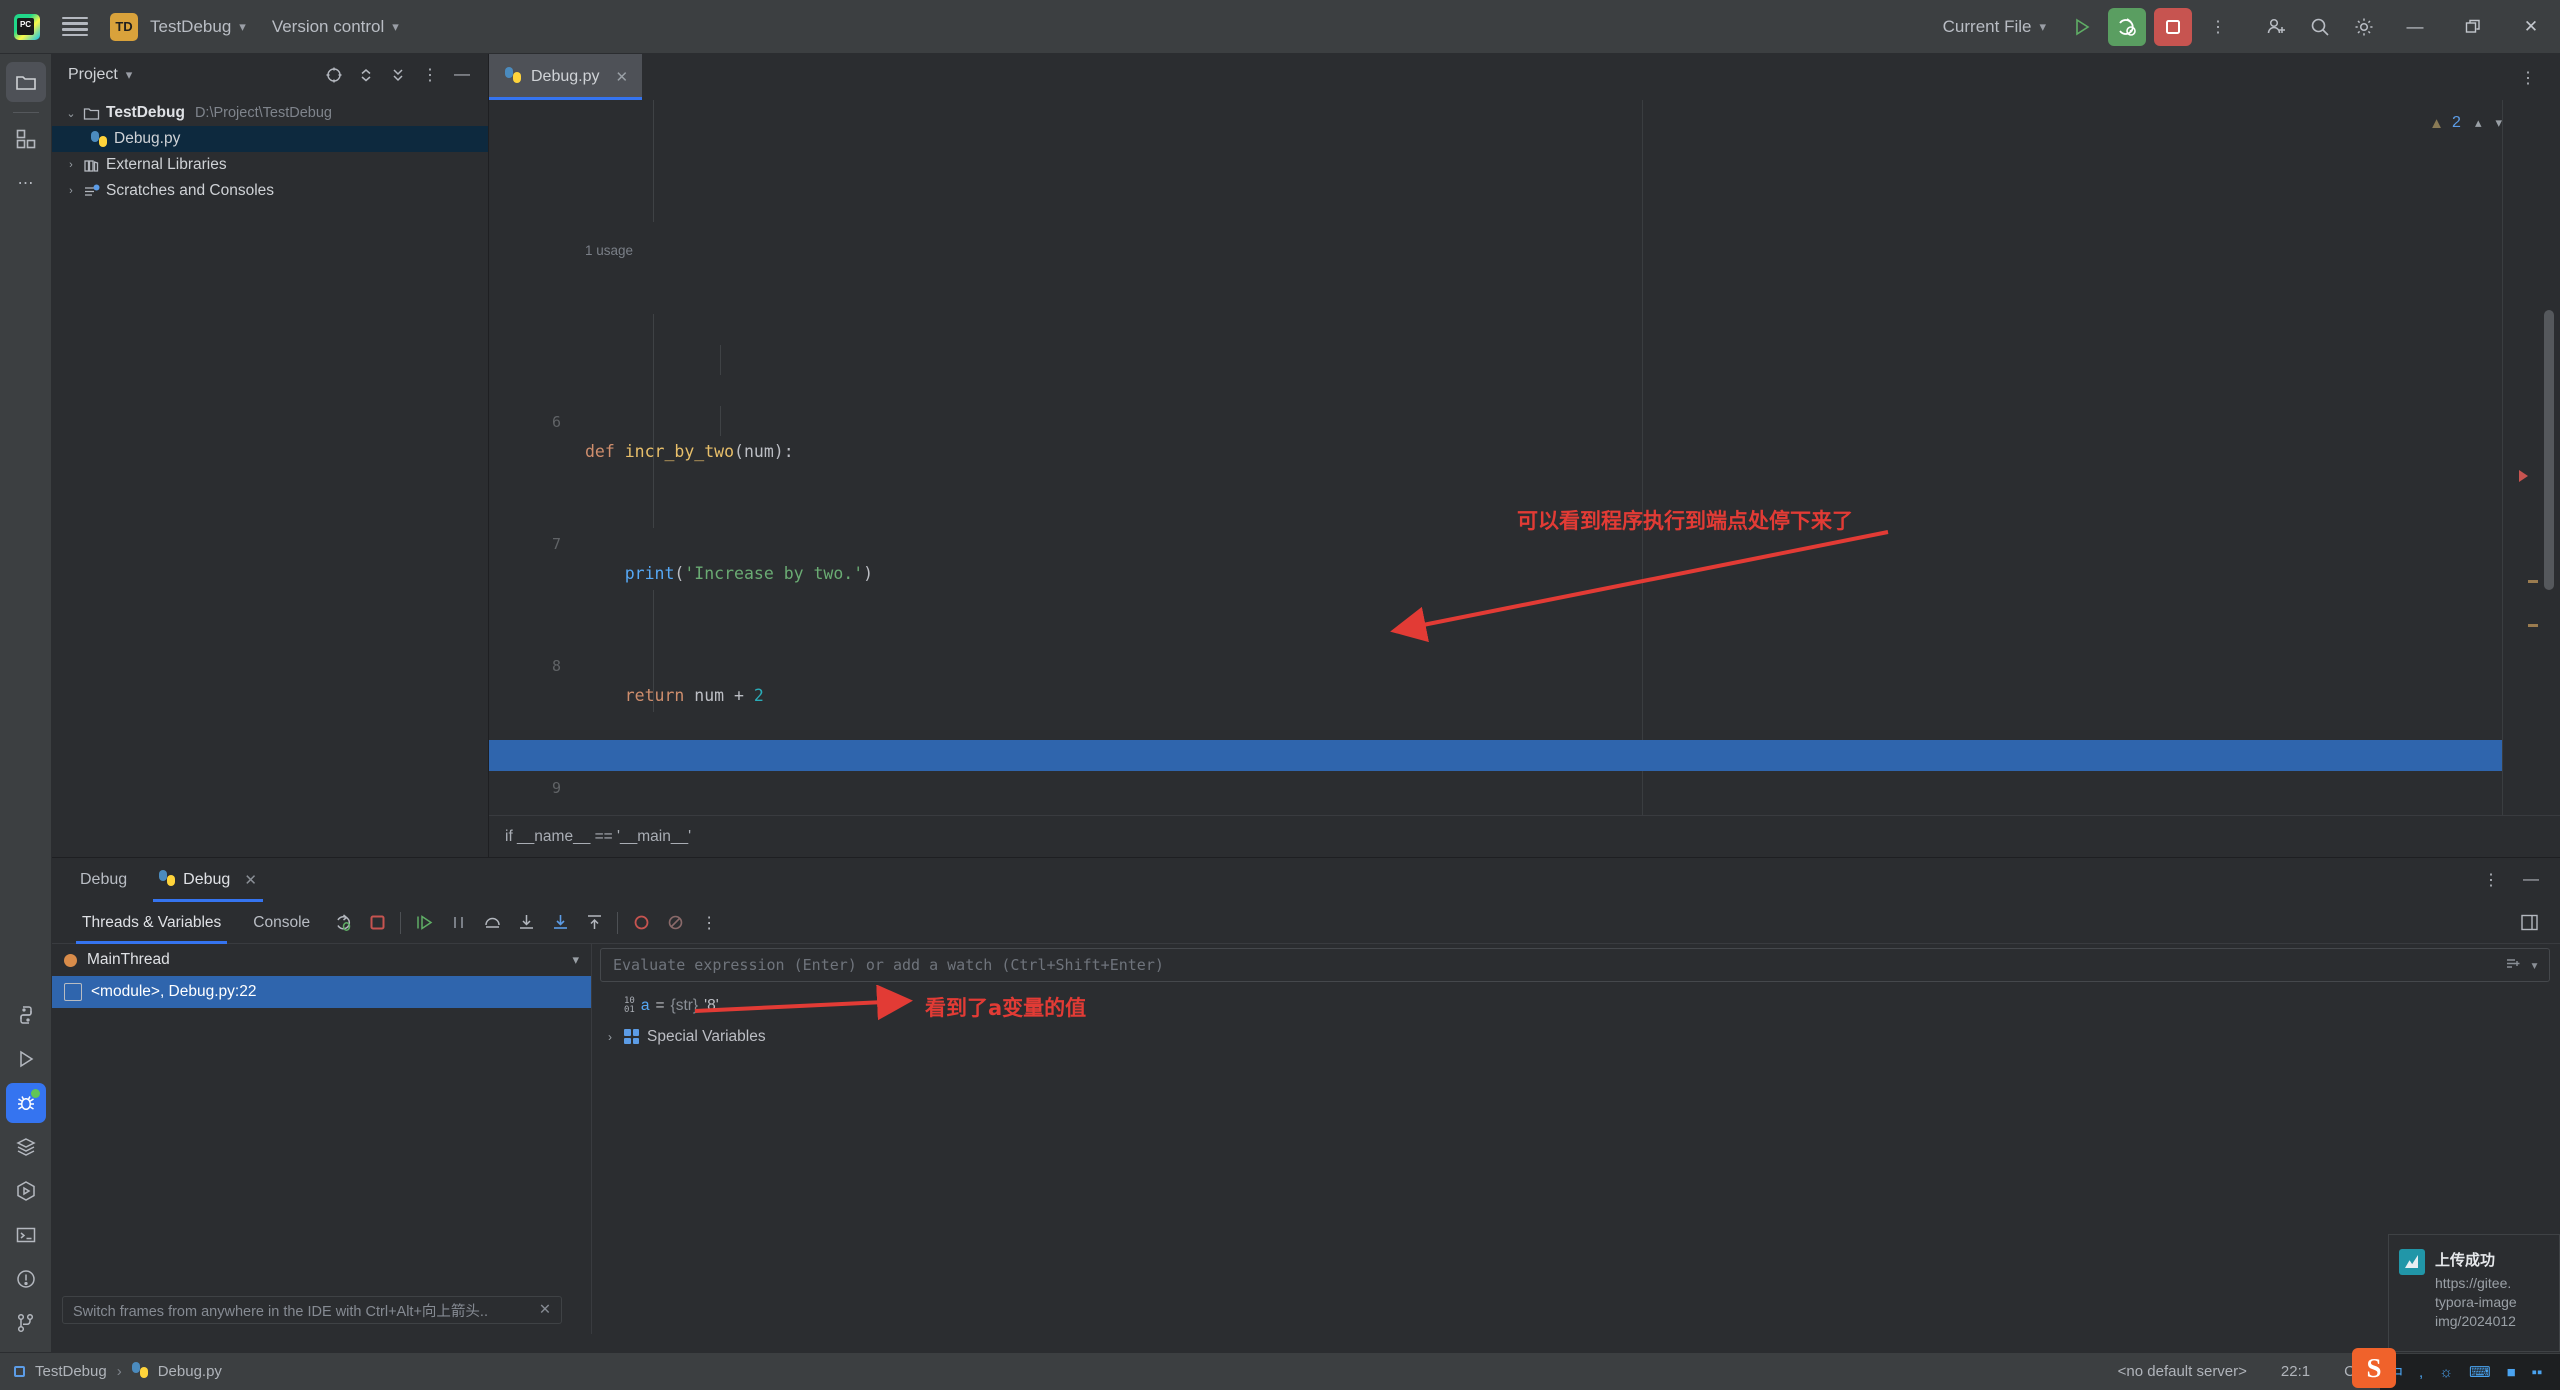  What do you see at coordinates (75, 26) in the screenshot?
I see `hamburger-icon` at bounding box center [75, 26].